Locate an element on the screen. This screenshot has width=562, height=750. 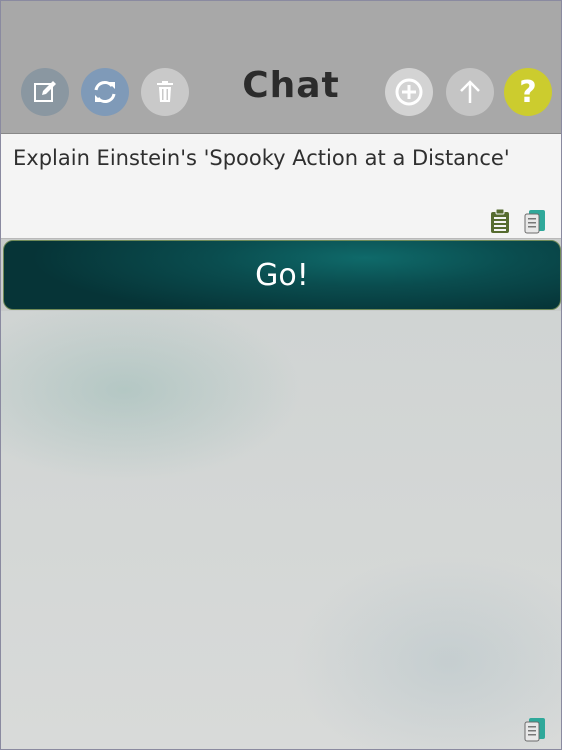
question-icon: ? is located at coordinates (528, 92).